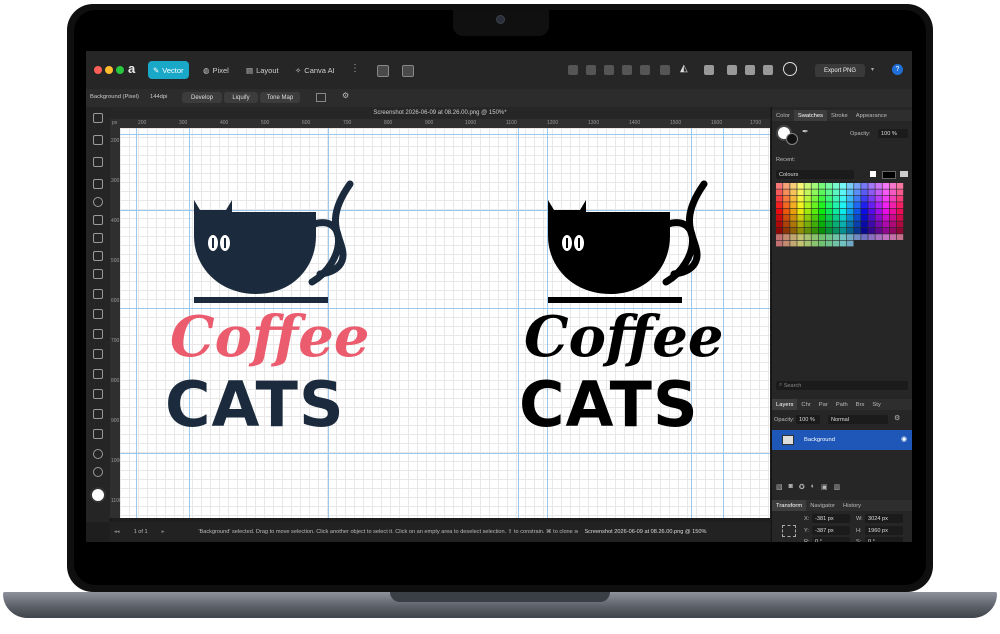 The image size is (1000, 634). Describe the element at coordinates (98, 414) in the screenshot. I see `gradient-tool-icon` at that location.